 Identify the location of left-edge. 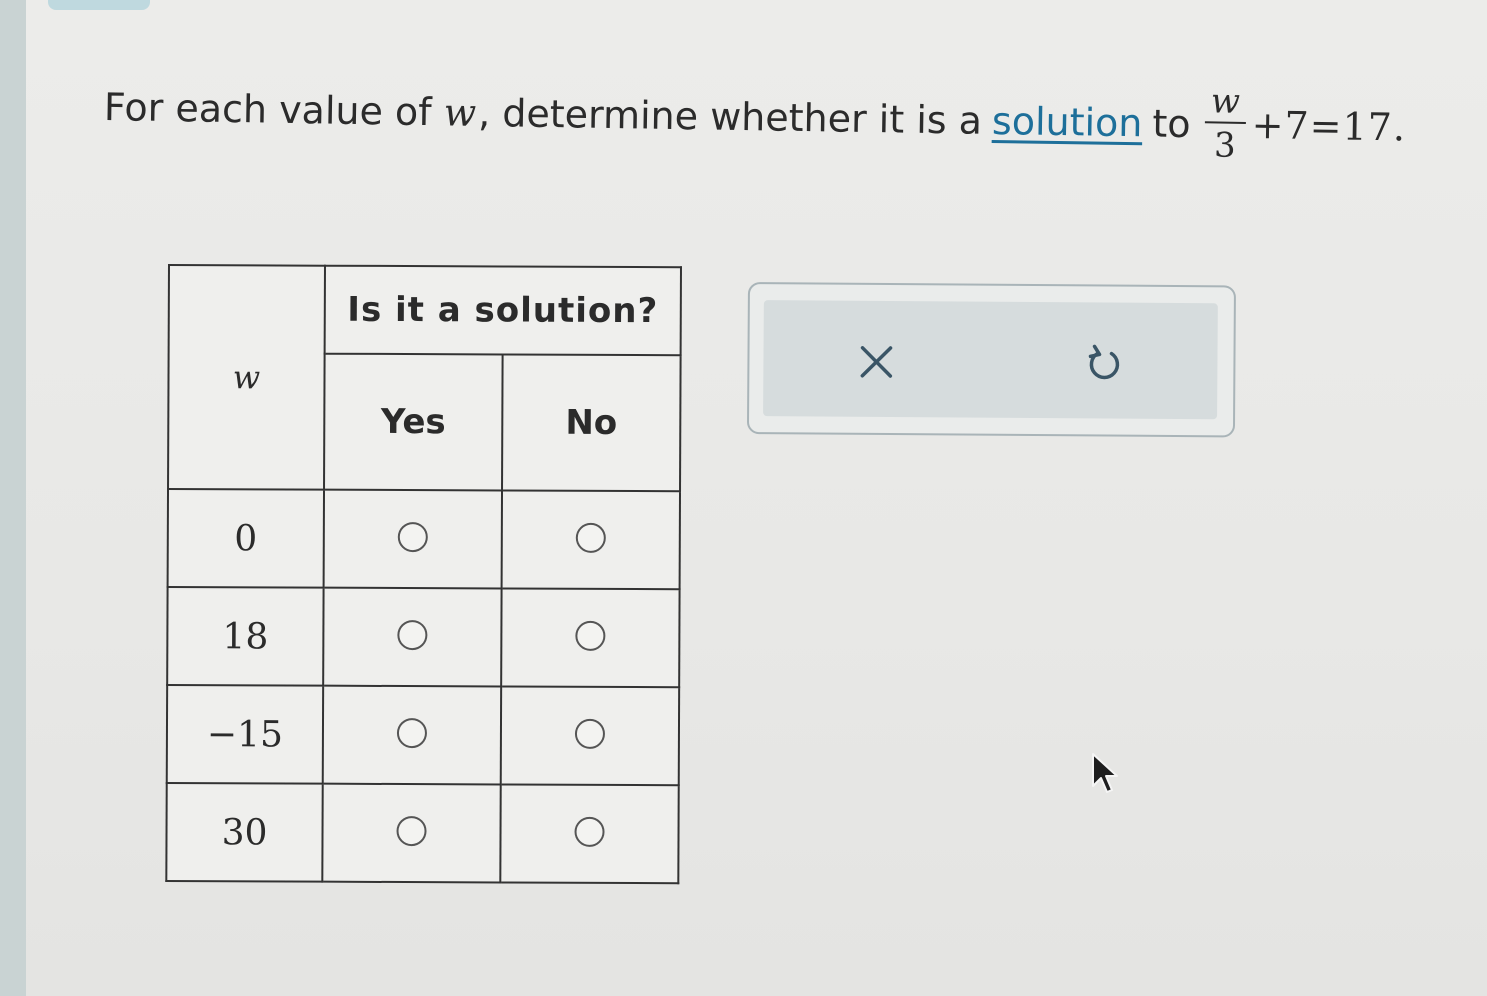
(13, 498).